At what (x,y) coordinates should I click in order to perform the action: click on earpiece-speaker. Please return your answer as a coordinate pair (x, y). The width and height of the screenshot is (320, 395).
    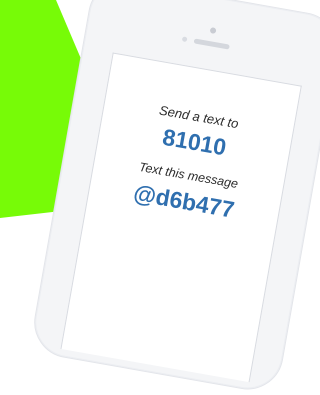
    Looking at the image, I should click on (211, 44).